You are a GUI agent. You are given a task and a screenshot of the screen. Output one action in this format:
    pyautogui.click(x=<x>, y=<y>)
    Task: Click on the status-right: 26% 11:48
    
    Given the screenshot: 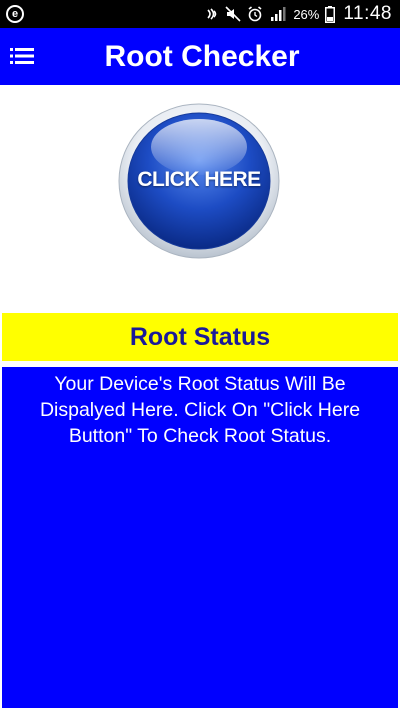 What is the action you would take?
    pyautogui.click(x=298, y=14)
    